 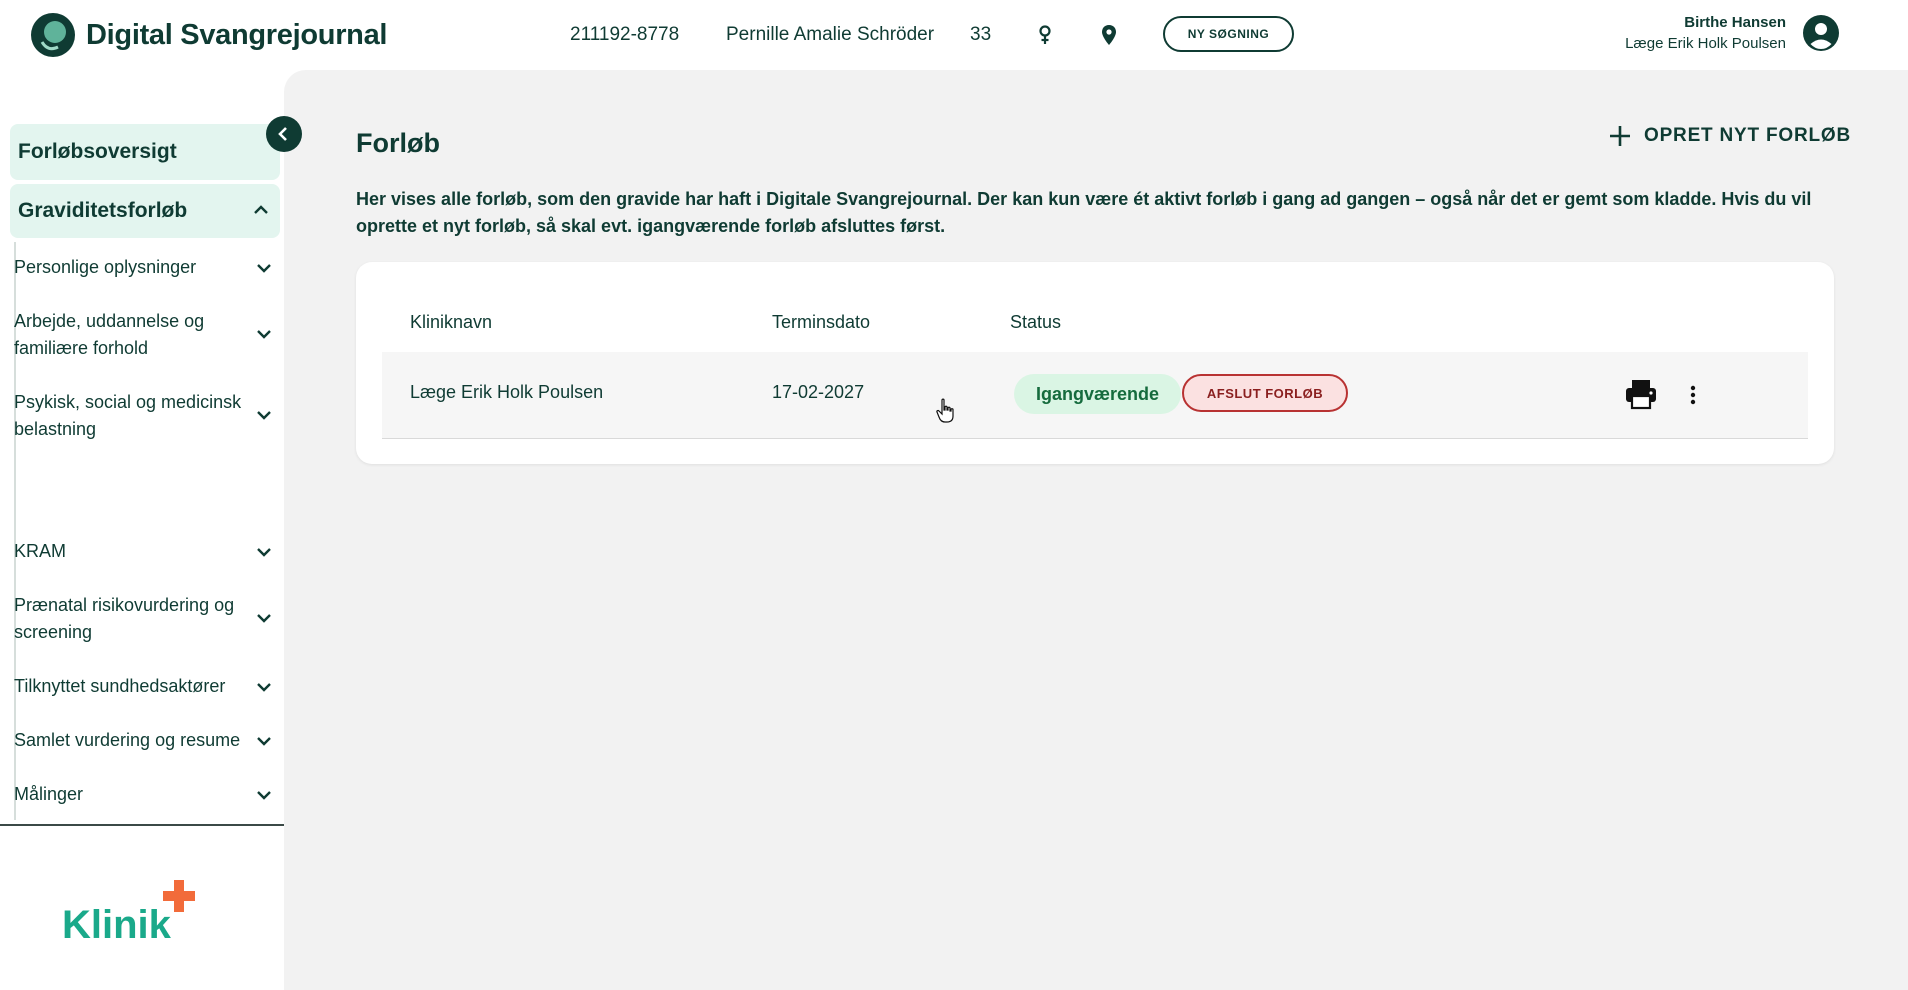 I want to click on sidebar-item-label: Personlige oplysninger, so click(x=105, y=267).